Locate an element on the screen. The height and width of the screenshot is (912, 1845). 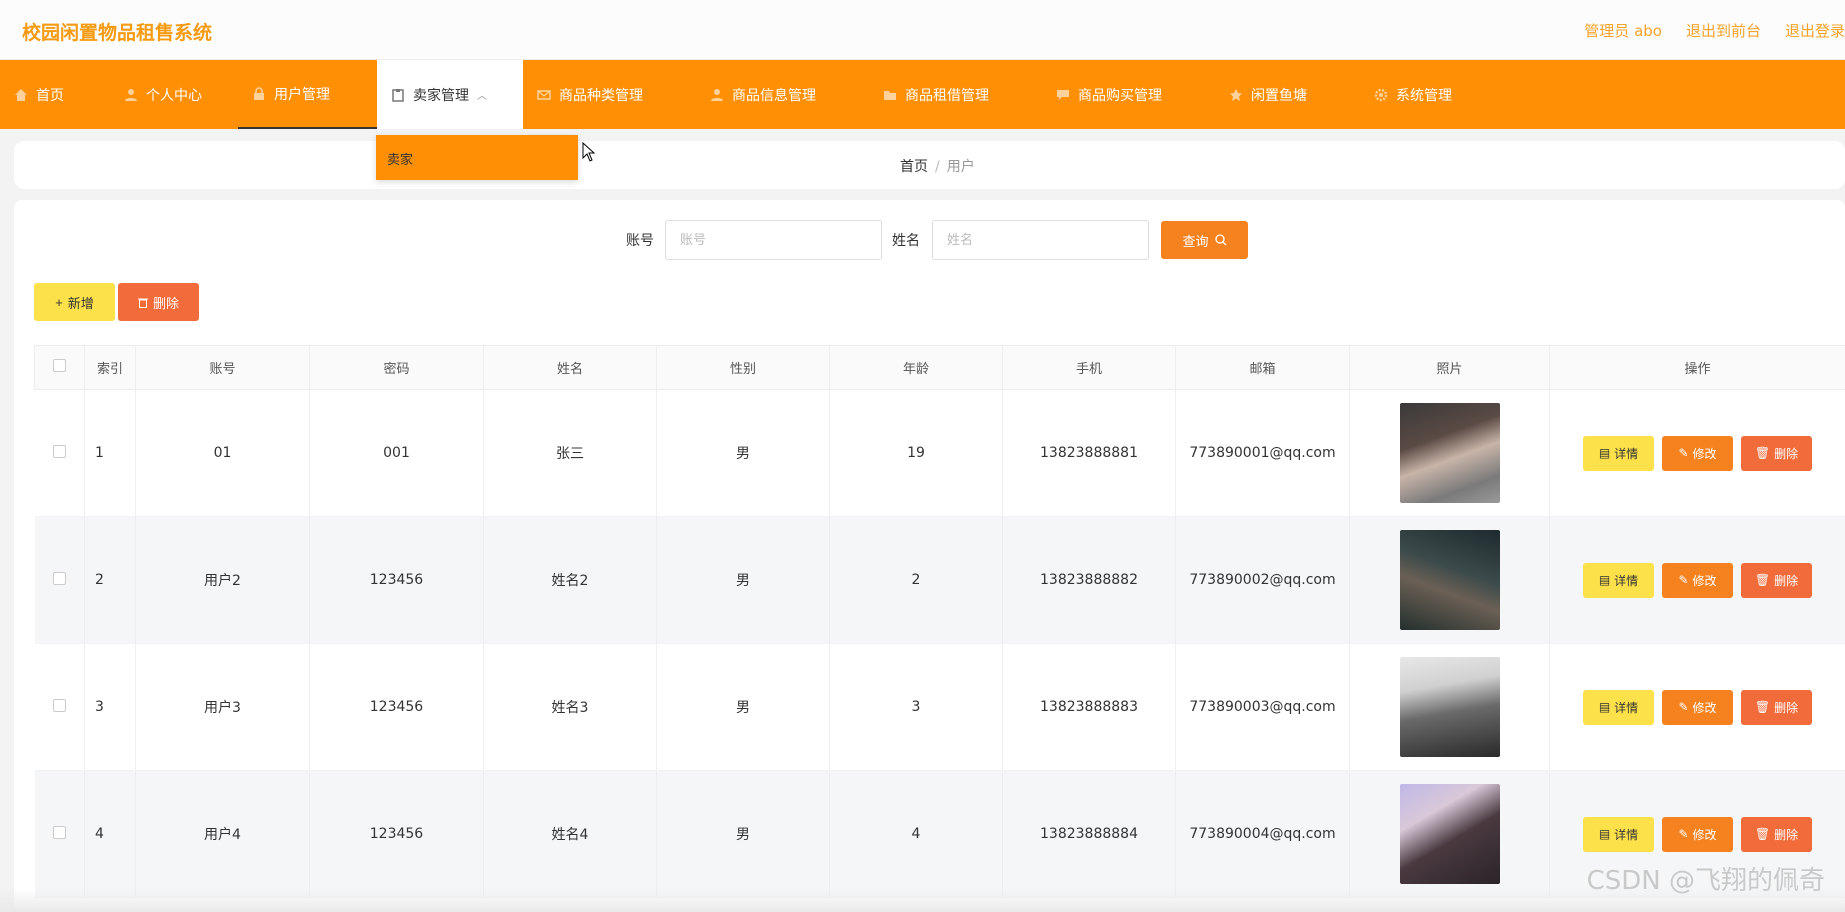
account-input is located at coordinates (773, 240).